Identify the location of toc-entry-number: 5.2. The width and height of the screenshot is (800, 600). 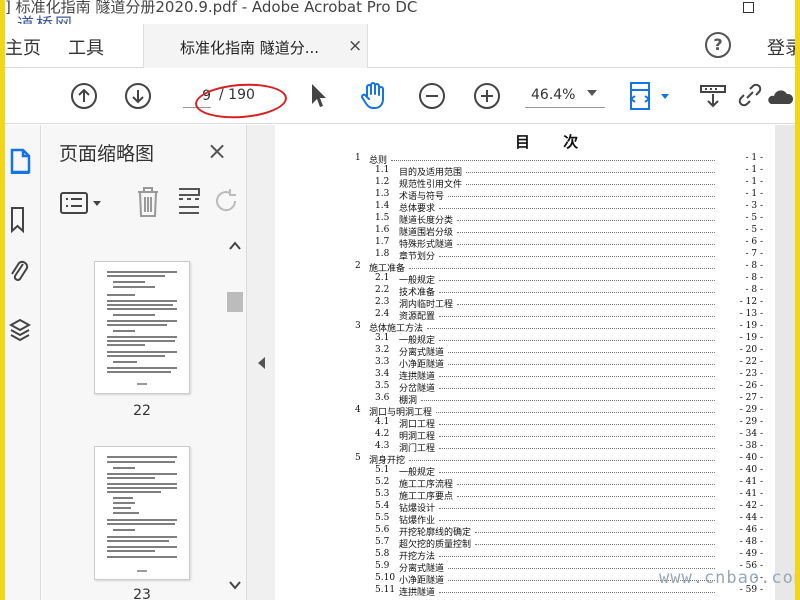
(382, 482).